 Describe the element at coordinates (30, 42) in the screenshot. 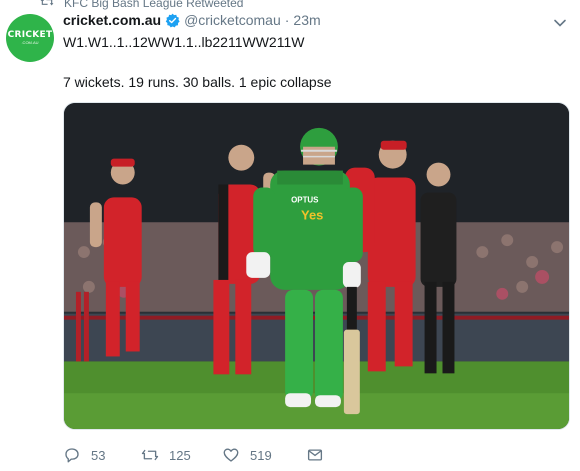

I see `avatar-logo-sub: .COM.AU` at that location.